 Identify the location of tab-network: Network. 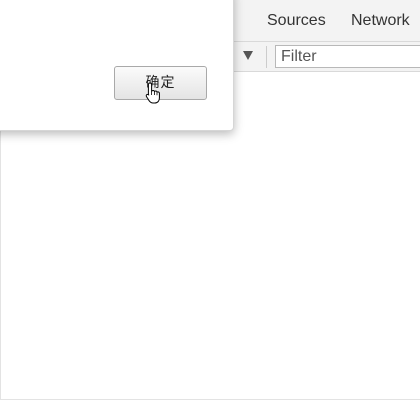
(380, 21).